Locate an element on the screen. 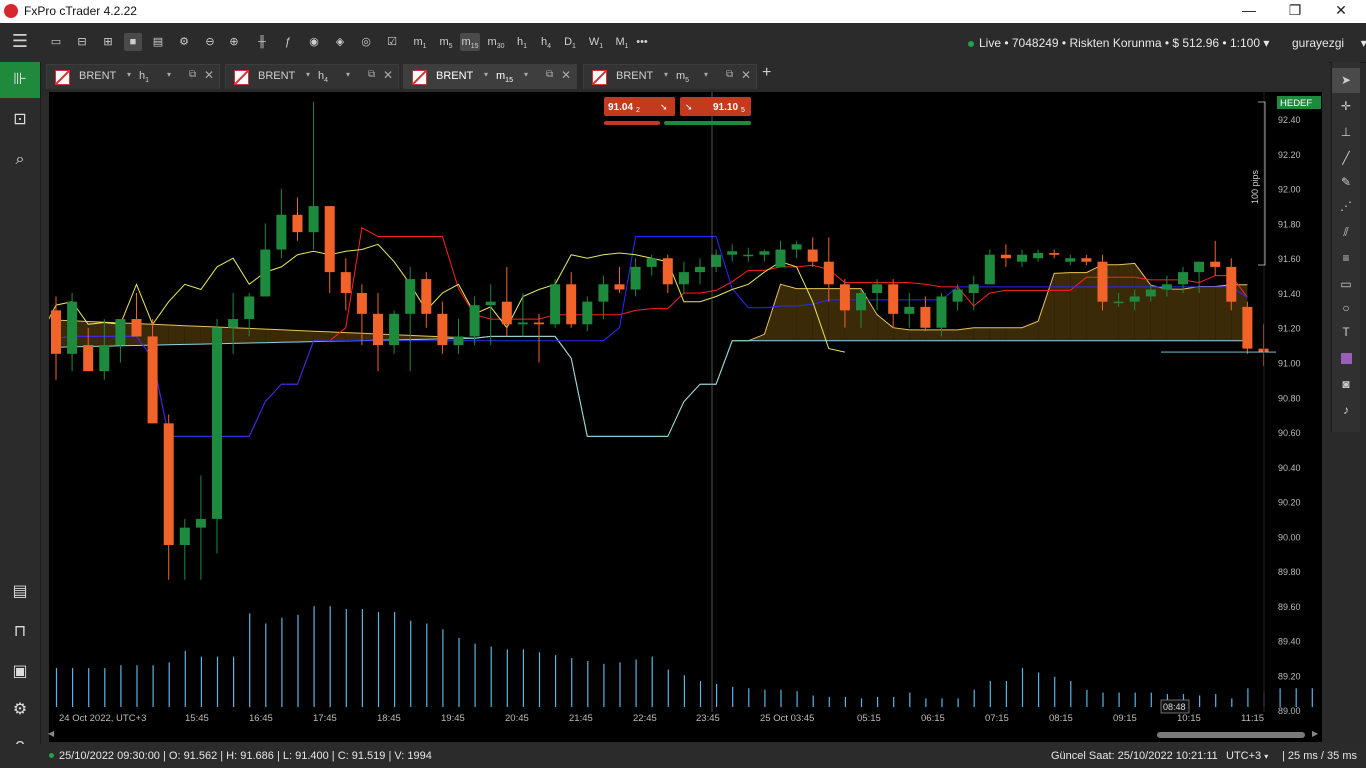  add-tab-button: + is located at coordinates (766, 73).